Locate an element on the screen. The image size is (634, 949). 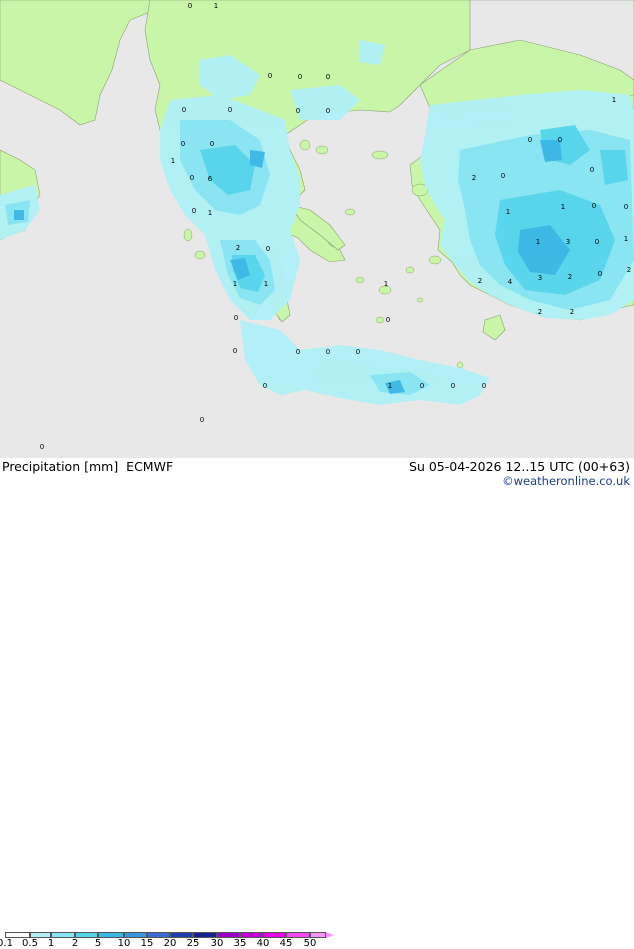
title-precip: Precipitation [mm] ECMWF is located at coordinates (87, 466).